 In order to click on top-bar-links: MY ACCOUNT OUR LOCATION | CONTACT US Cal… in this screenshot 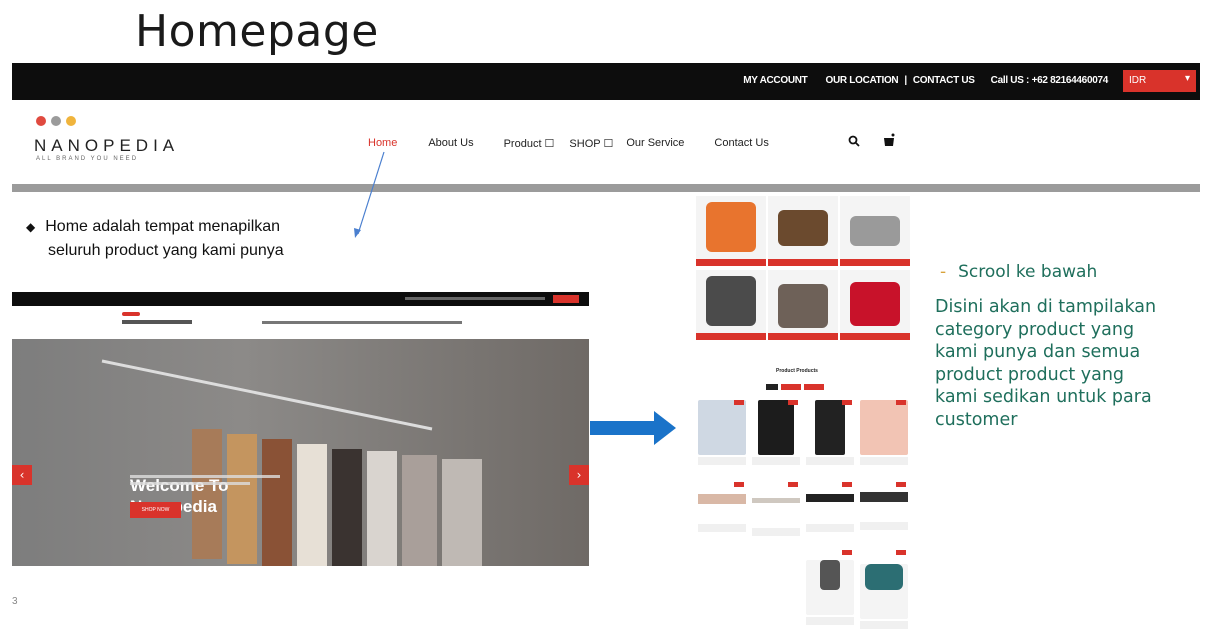, I will do `click(925, 80)`.